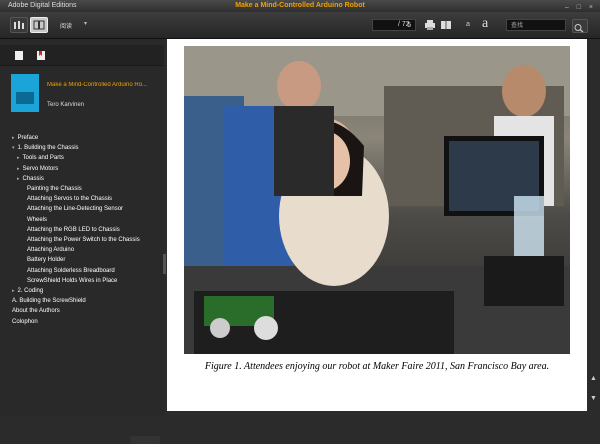 This screenshot has width=600, height=444. Describe the element at coordinates (468, 24) in the screenshot. I see `decrease-font-button: a` at that location.